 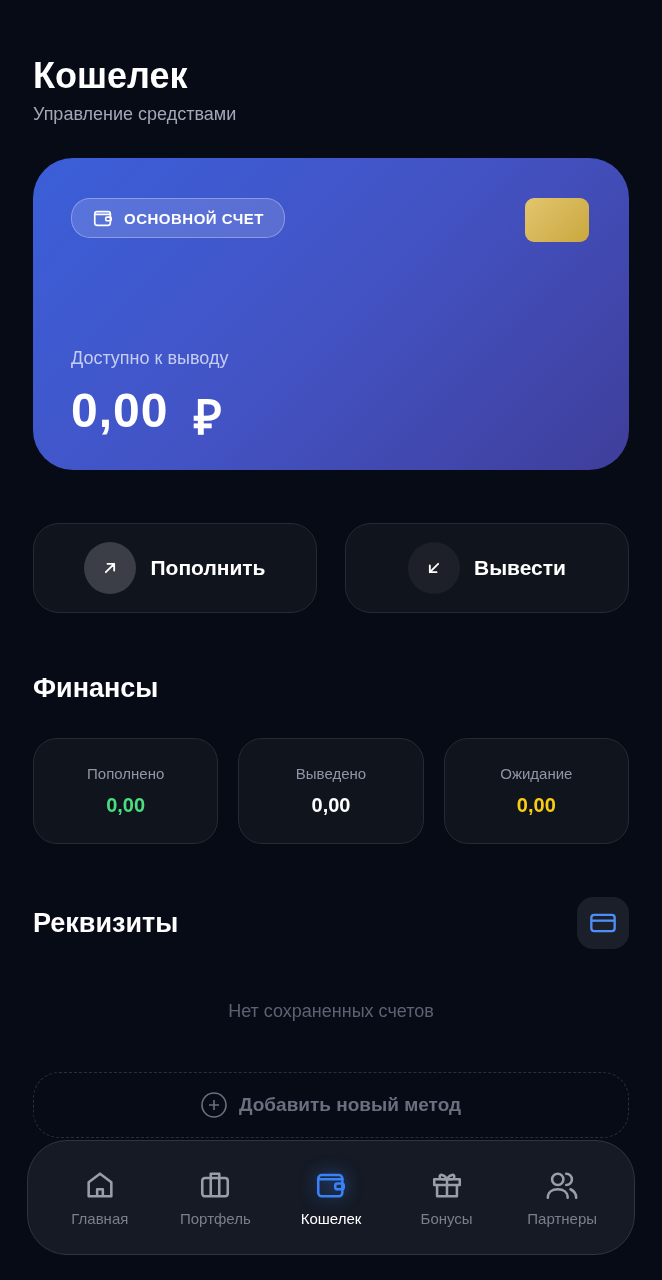 I want to click on add-method-button: Добавить новый метод, so click(x=331, y=1105).